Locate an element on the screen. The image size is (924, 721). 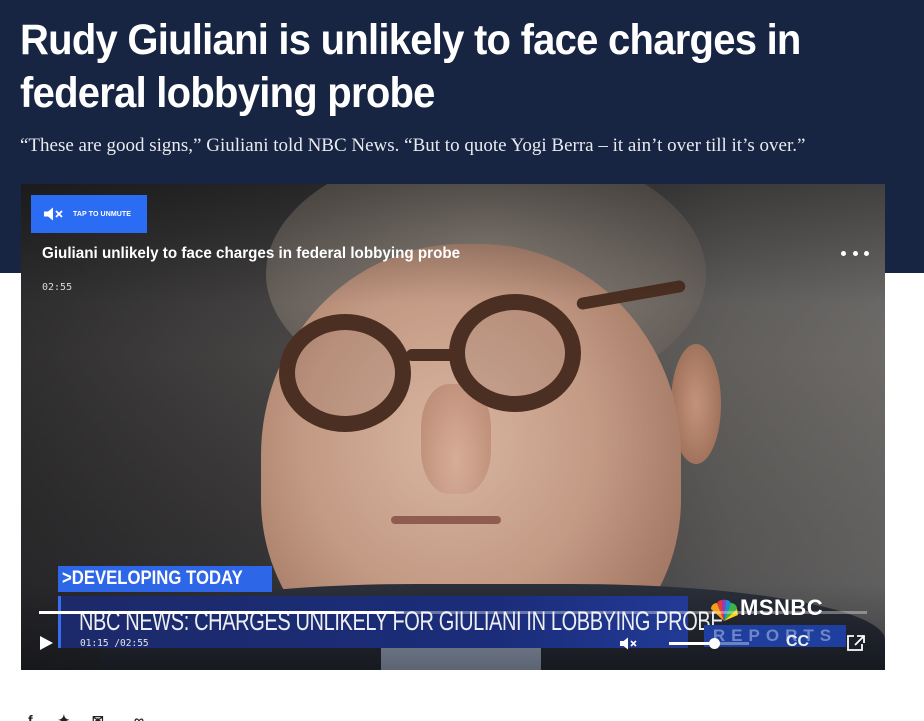
volume-slider is located at coordinates (709, 643).